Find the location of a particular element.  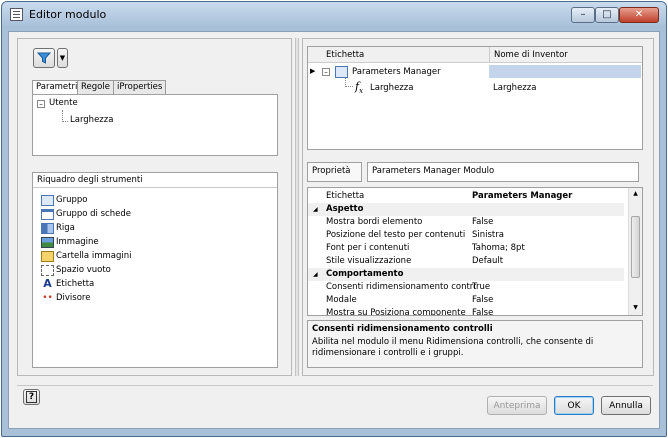

close-button: ✕ is located at coordinates (639, 15).